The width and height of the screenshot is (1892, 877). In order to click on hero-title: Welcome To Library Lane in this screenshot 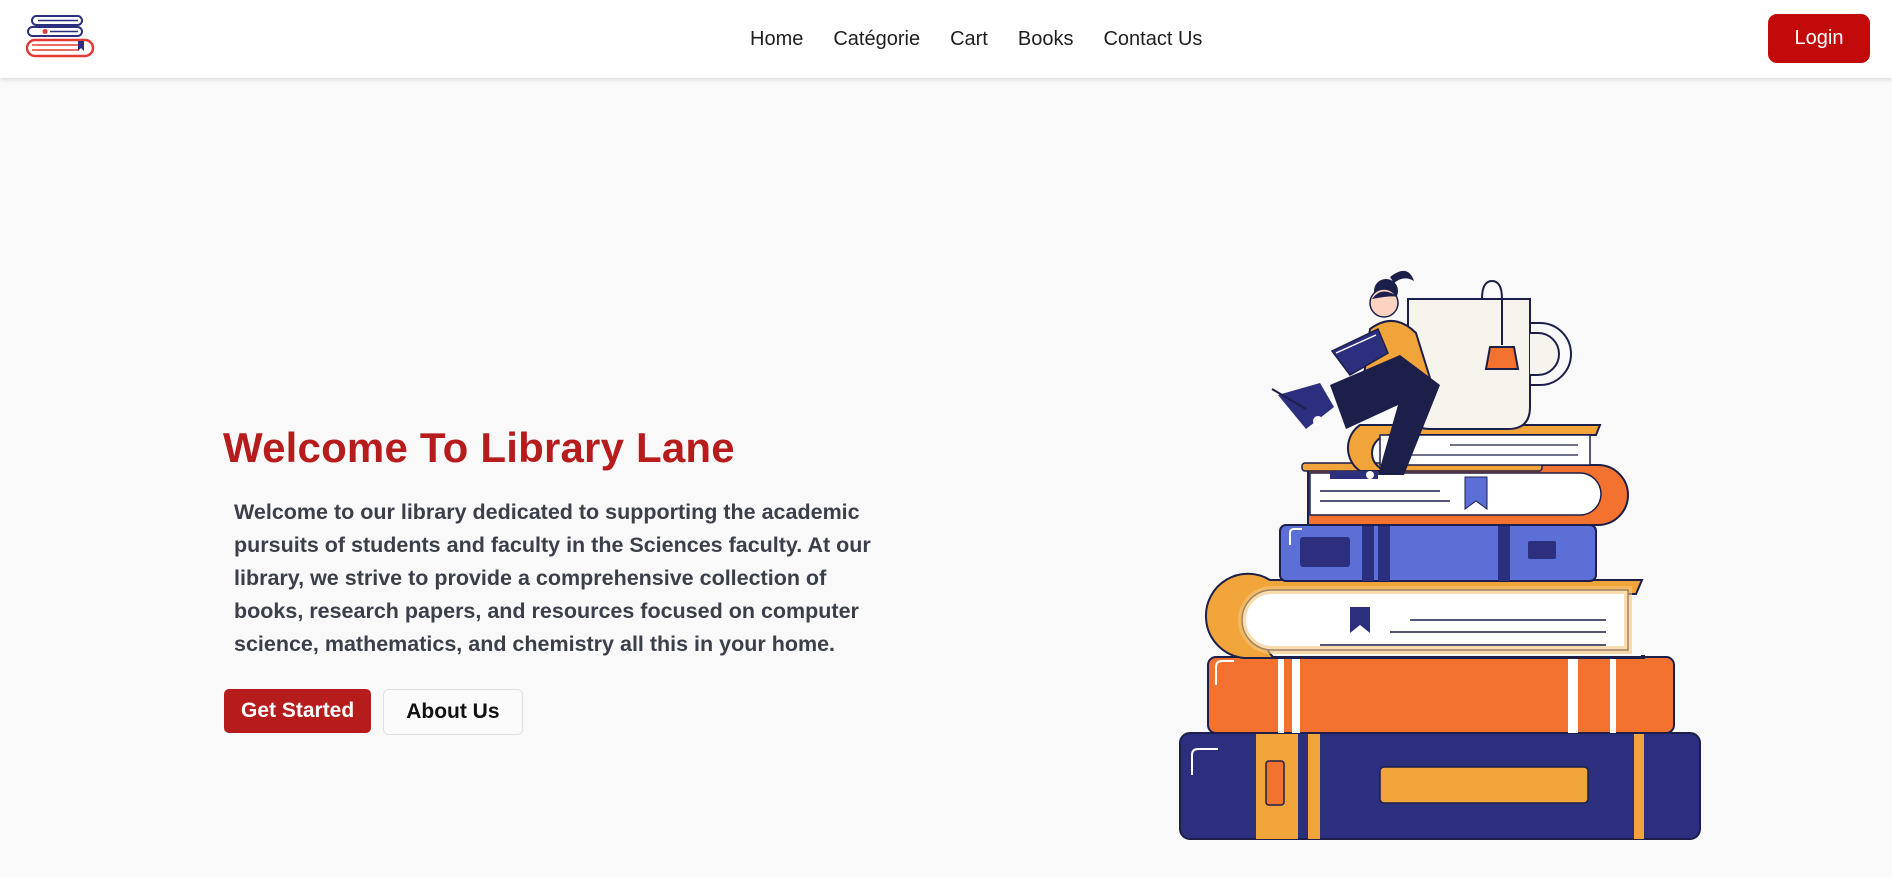, I will do `click(479, 447)`.